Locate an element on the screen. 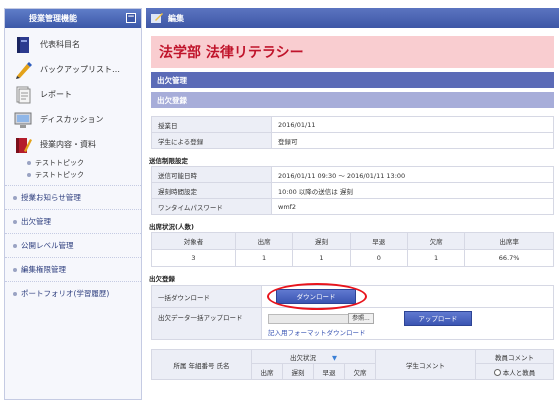  top-bar: 編集 is located at coordinates (352, 18).